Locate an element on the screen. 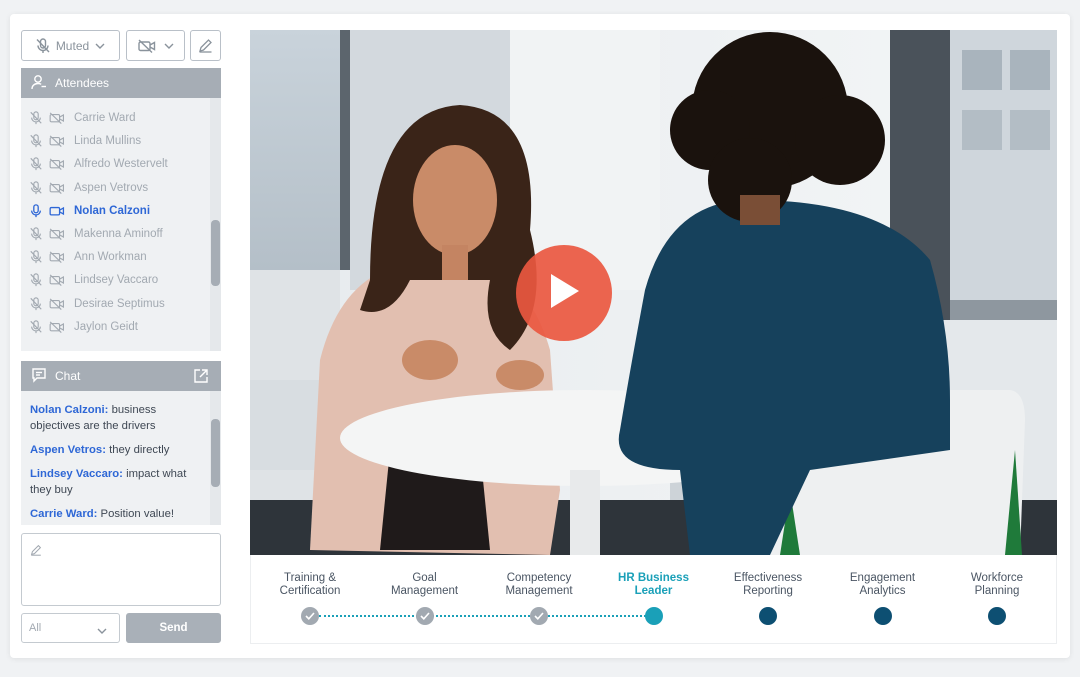 This screenshot has height=677, width=1080. attendee-row: Desirae Septimus is located at coordinates (119, 304).